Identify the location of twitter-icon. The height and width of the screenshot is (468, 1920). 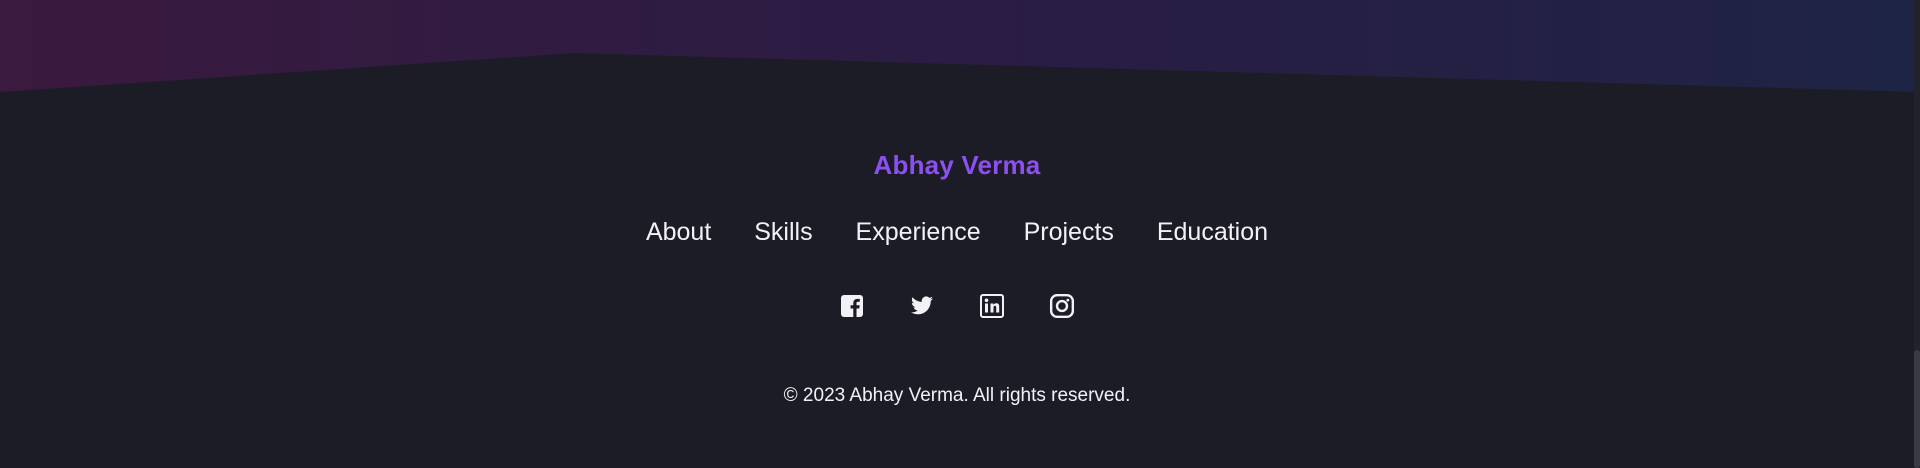
(922, 306).